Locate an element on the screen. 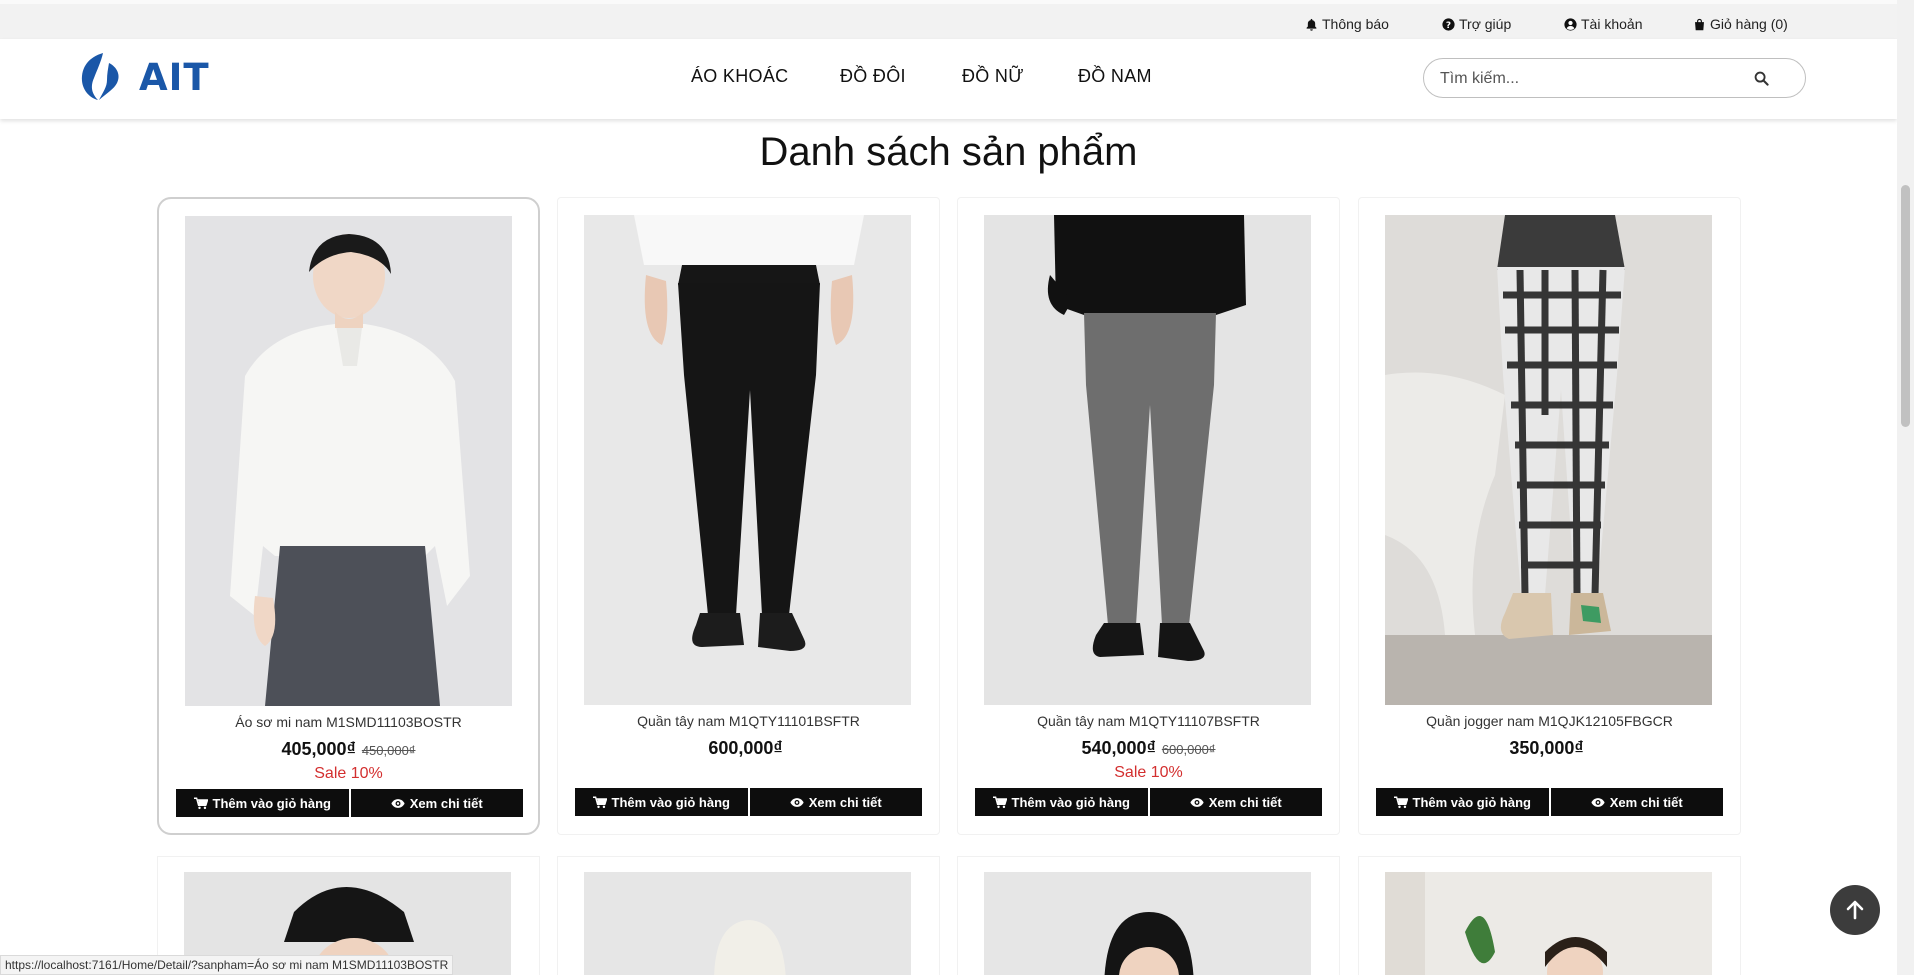  nav-do-doi: ĐỒ ĐÔI is located at coordinates (873, 76).